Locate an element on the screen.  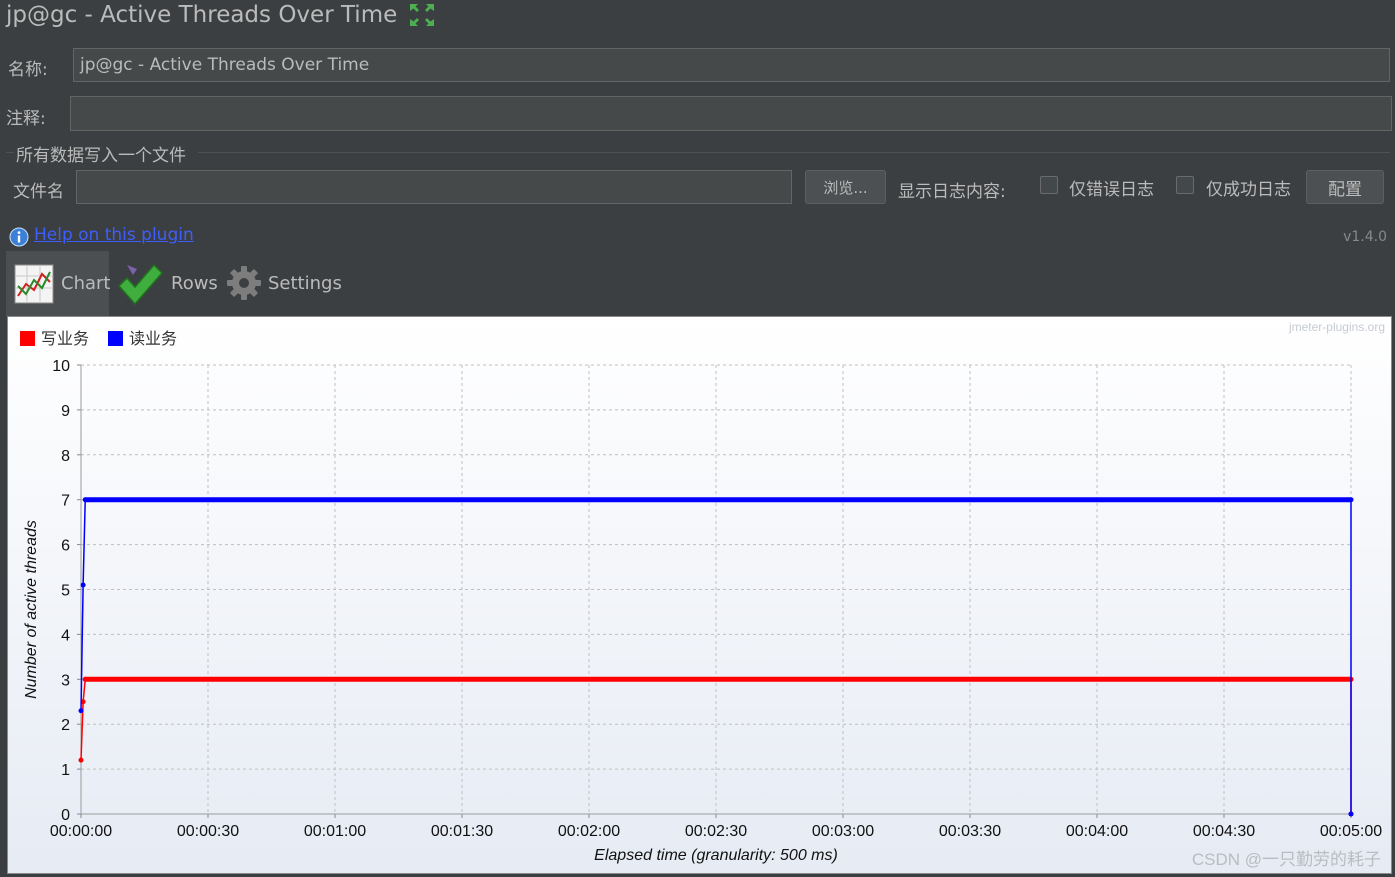
filename-label: 文件名 is located at coordinates (38, 192).